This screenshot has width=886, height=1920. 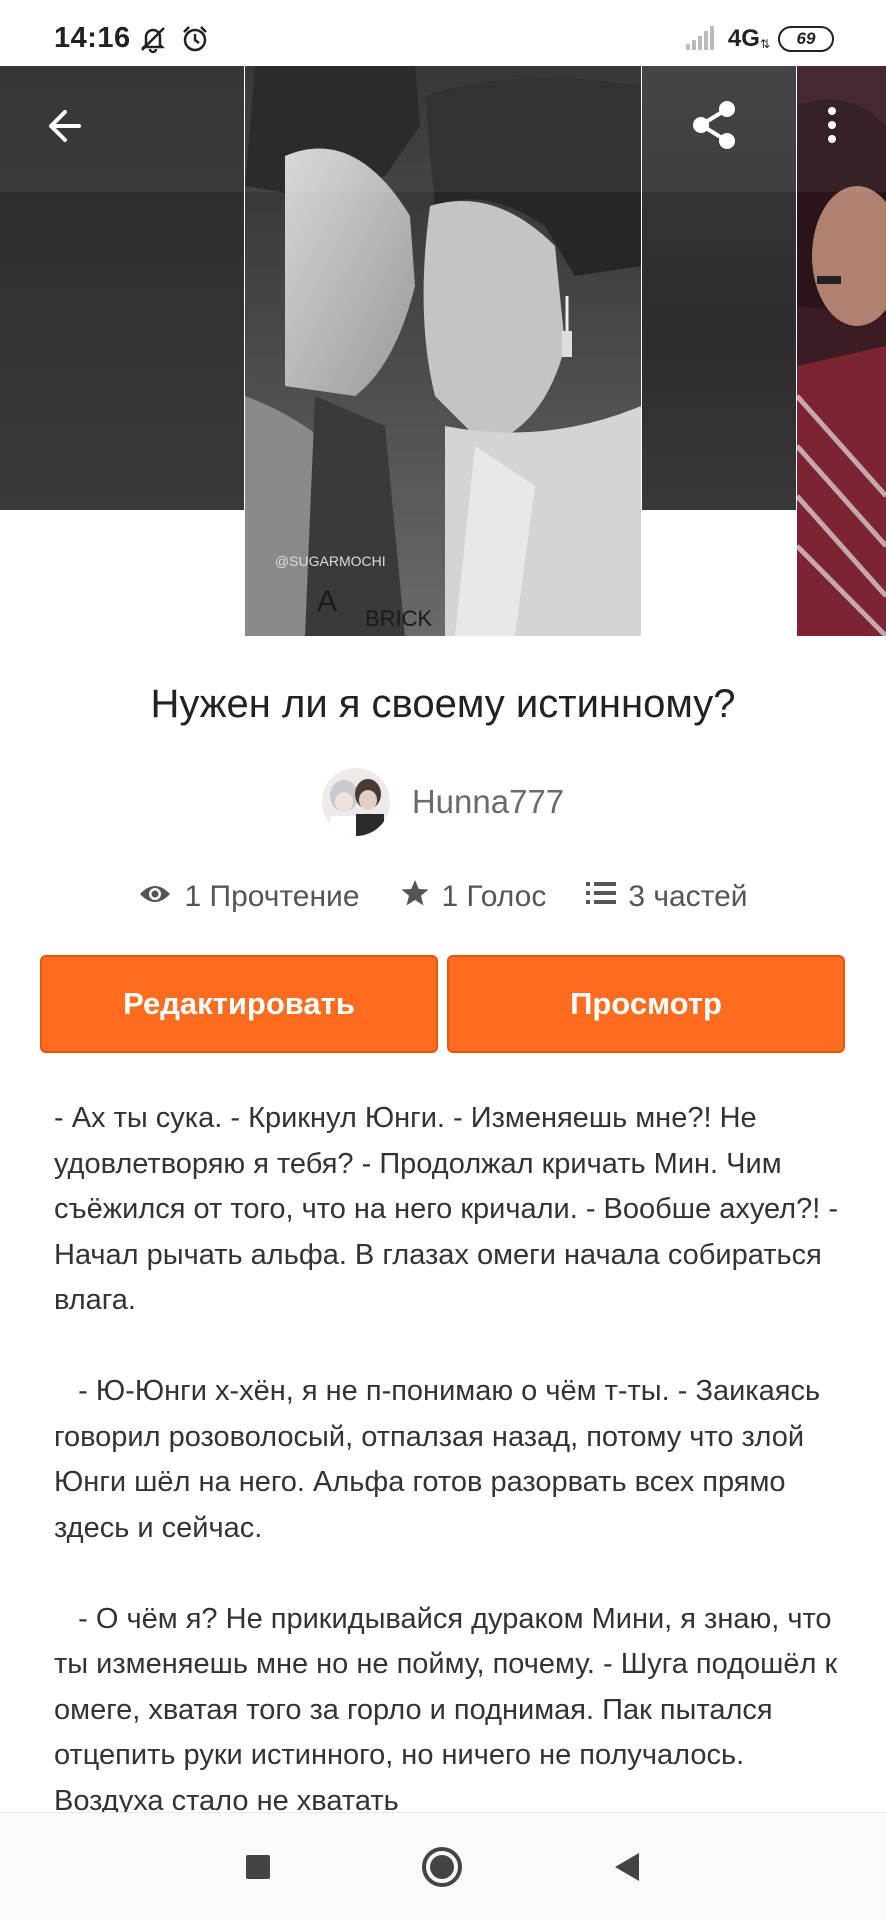 I want to click on view-button: Просмотр, so click(x=646, y=1004).